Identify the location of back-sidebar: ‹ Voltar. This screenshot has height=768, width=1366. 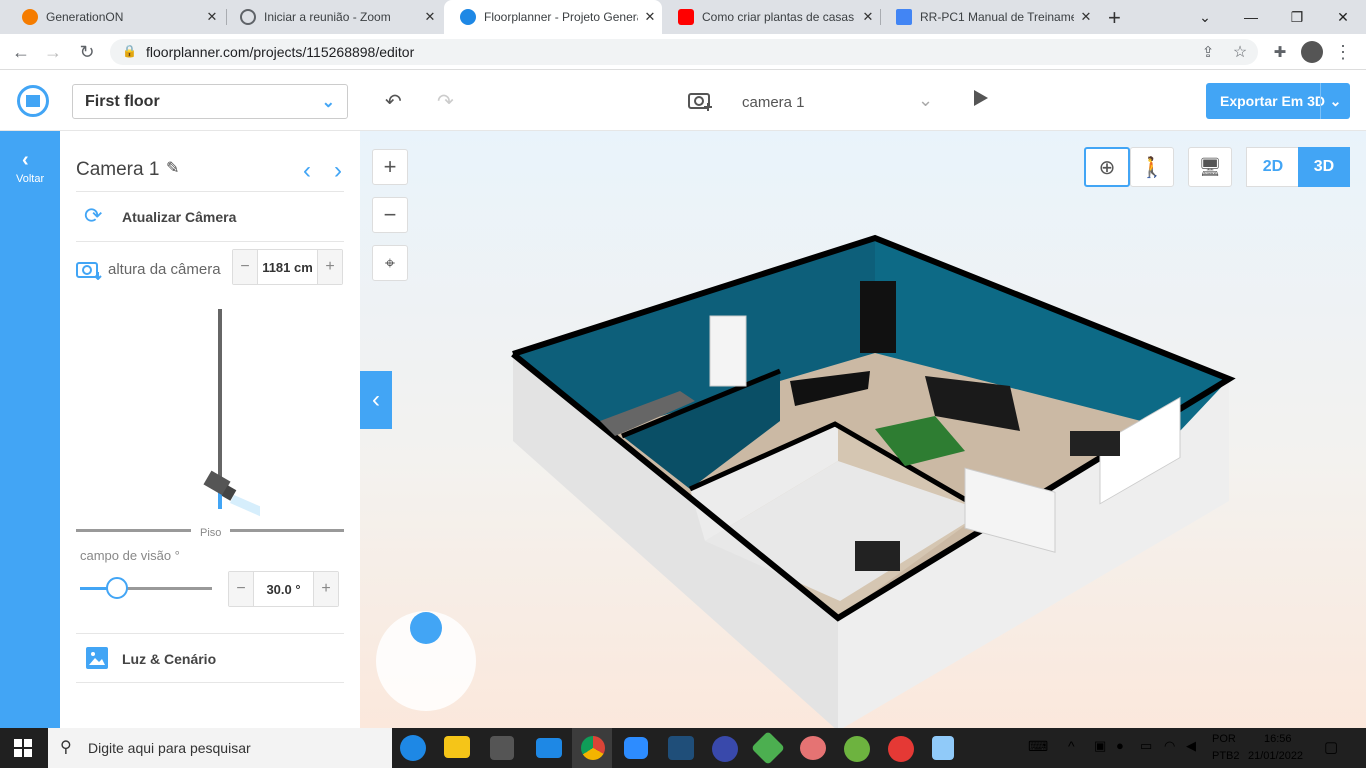
(30, 429).